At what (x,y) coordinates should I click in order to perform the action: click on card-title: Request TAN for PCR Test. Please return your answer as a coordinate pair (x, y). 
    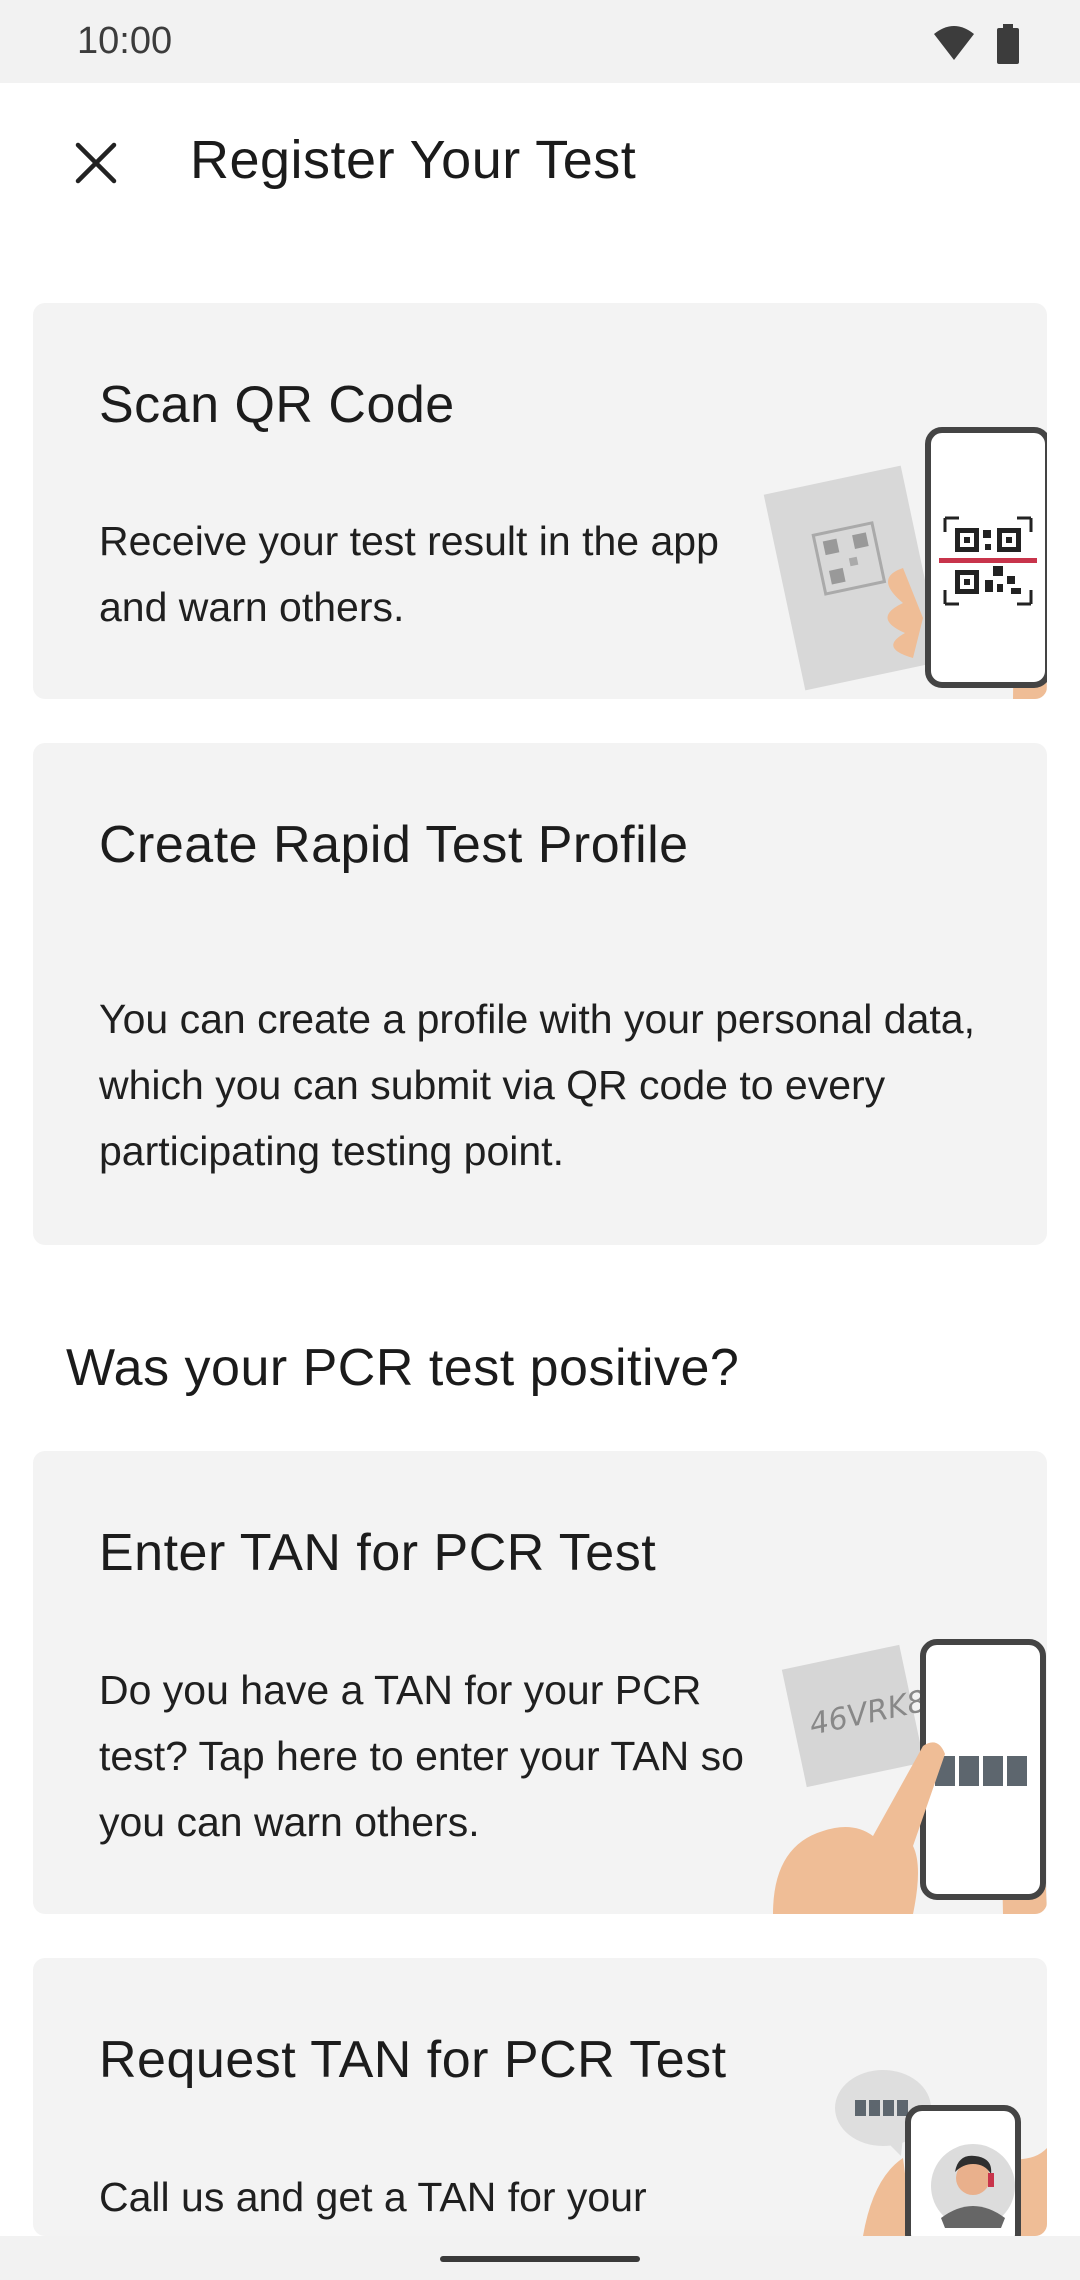
    Looking at the image, I should click on (413, 2060).